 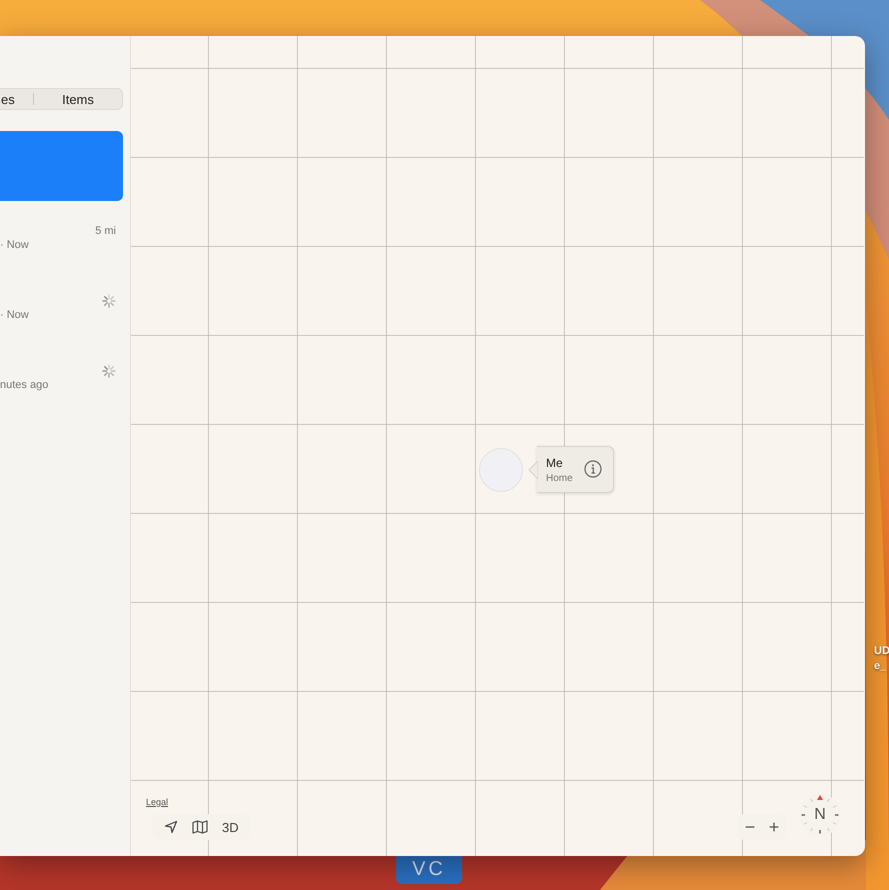 What do you see at coordinates (555, 463) in the screenshot?
I see `pin-title: Me` at bounding box center [555, 463].